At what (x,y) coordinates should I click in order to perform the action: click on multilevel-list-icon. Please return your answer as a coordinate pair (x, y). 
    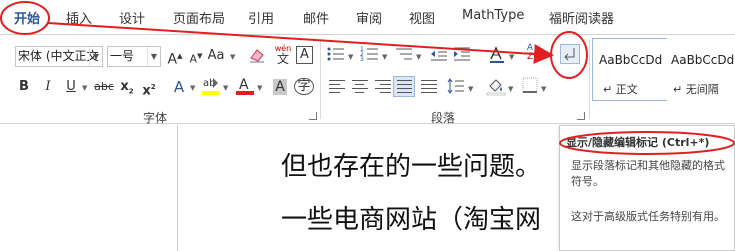
    Looking at the image, I should click on (404, 54).